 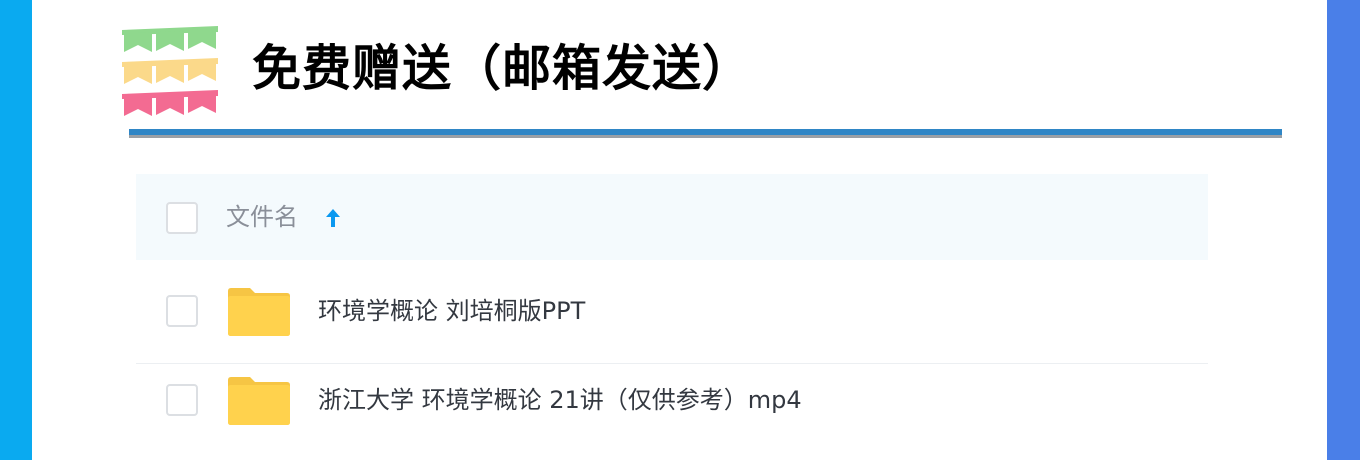 I want to click on left-accent-stripe, so click(x=16, y=230).